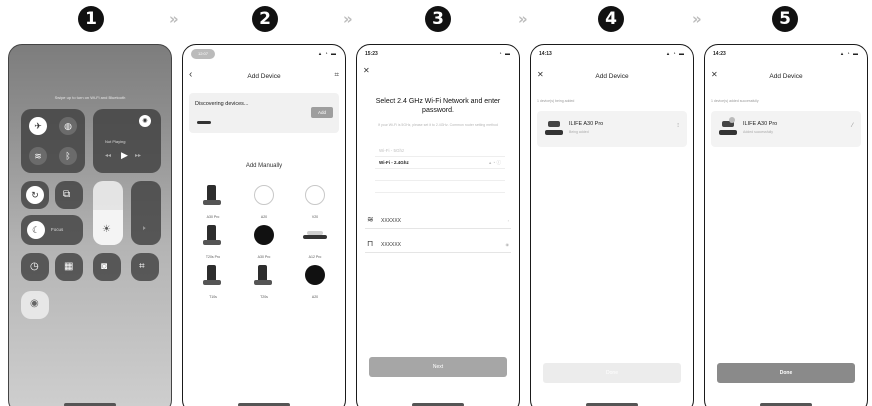 The height and width of the screenshot is (406, 872). Describe the element at coordinates (579, 132) in the screenshot. I see `device-status: Being added` at that location.